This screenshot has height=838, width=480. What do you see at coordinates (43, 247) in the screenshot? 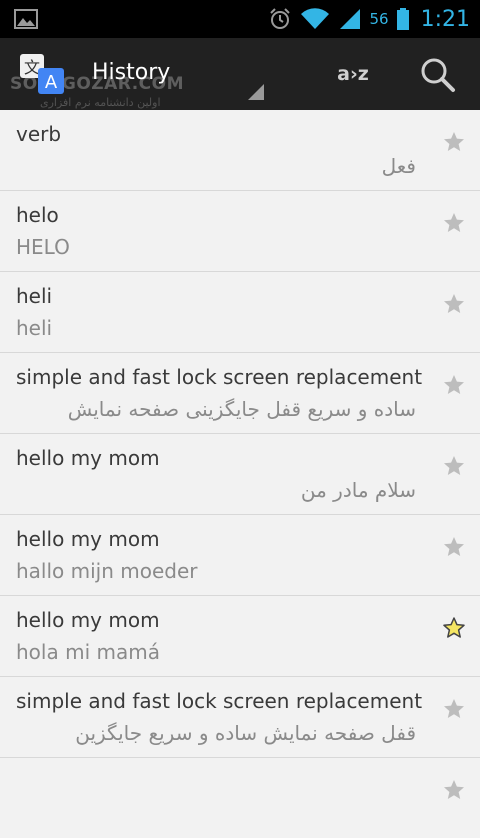
I see `translation-text: HELO` at bounding box center [43, 247].